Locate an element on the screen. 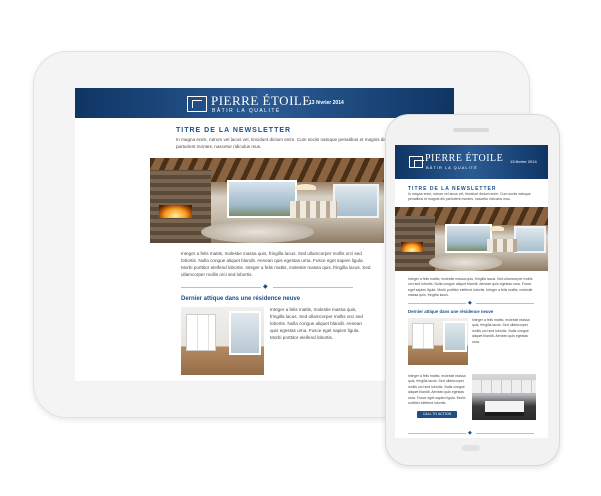  call-to-action-button: CALL TO ACTION is located at coordinates (437, 414).